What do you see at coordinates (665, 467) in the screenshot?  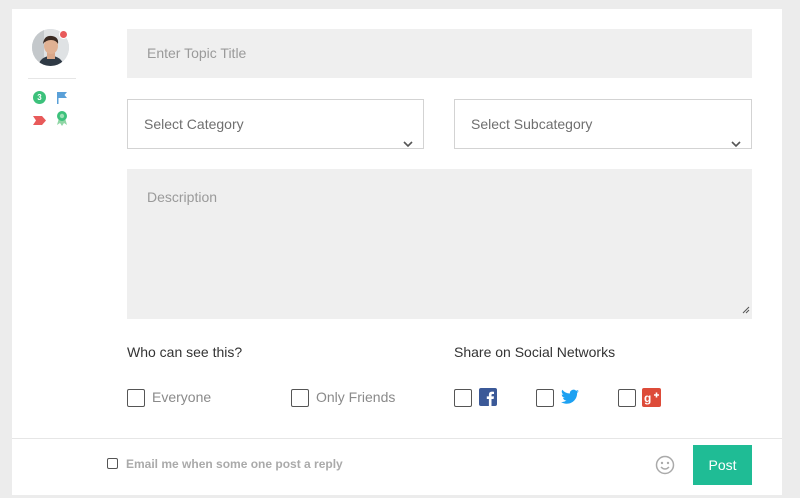 I see `emoji-icon` at bounding box center [665, 467].